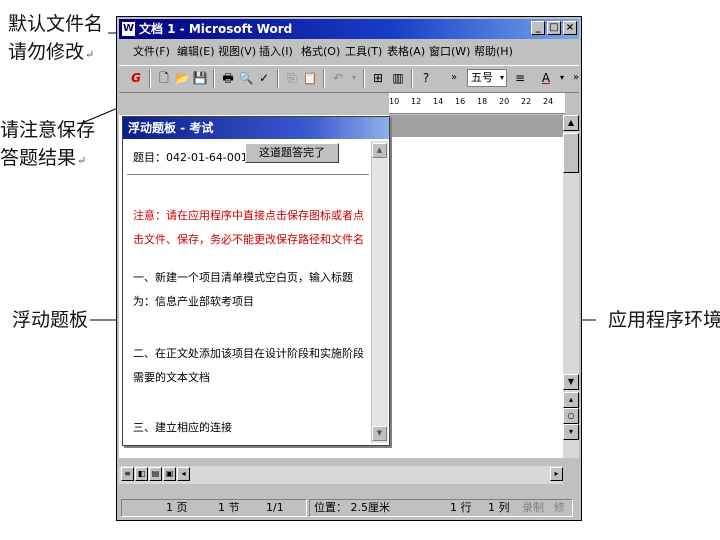  What do you see at coordinates (533, 508) in the screenshot?
I see `status-rec: 录制` at bounding box center [533, 508].